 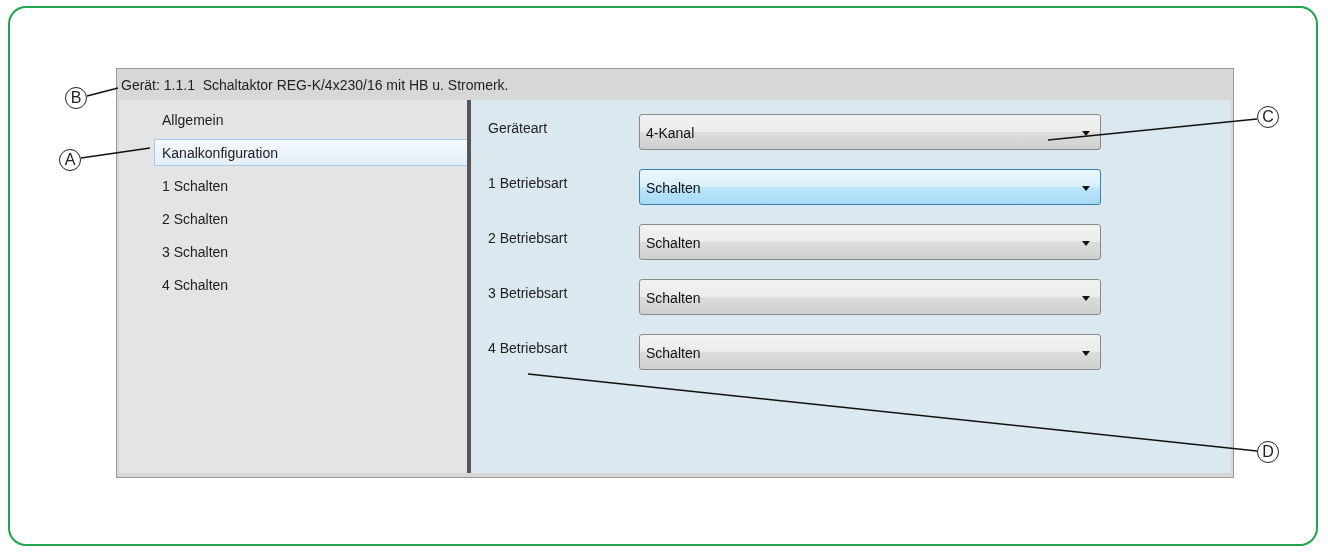 I want to click on parameter-label: 2 Betriebsart, so click(x=528, y=237).